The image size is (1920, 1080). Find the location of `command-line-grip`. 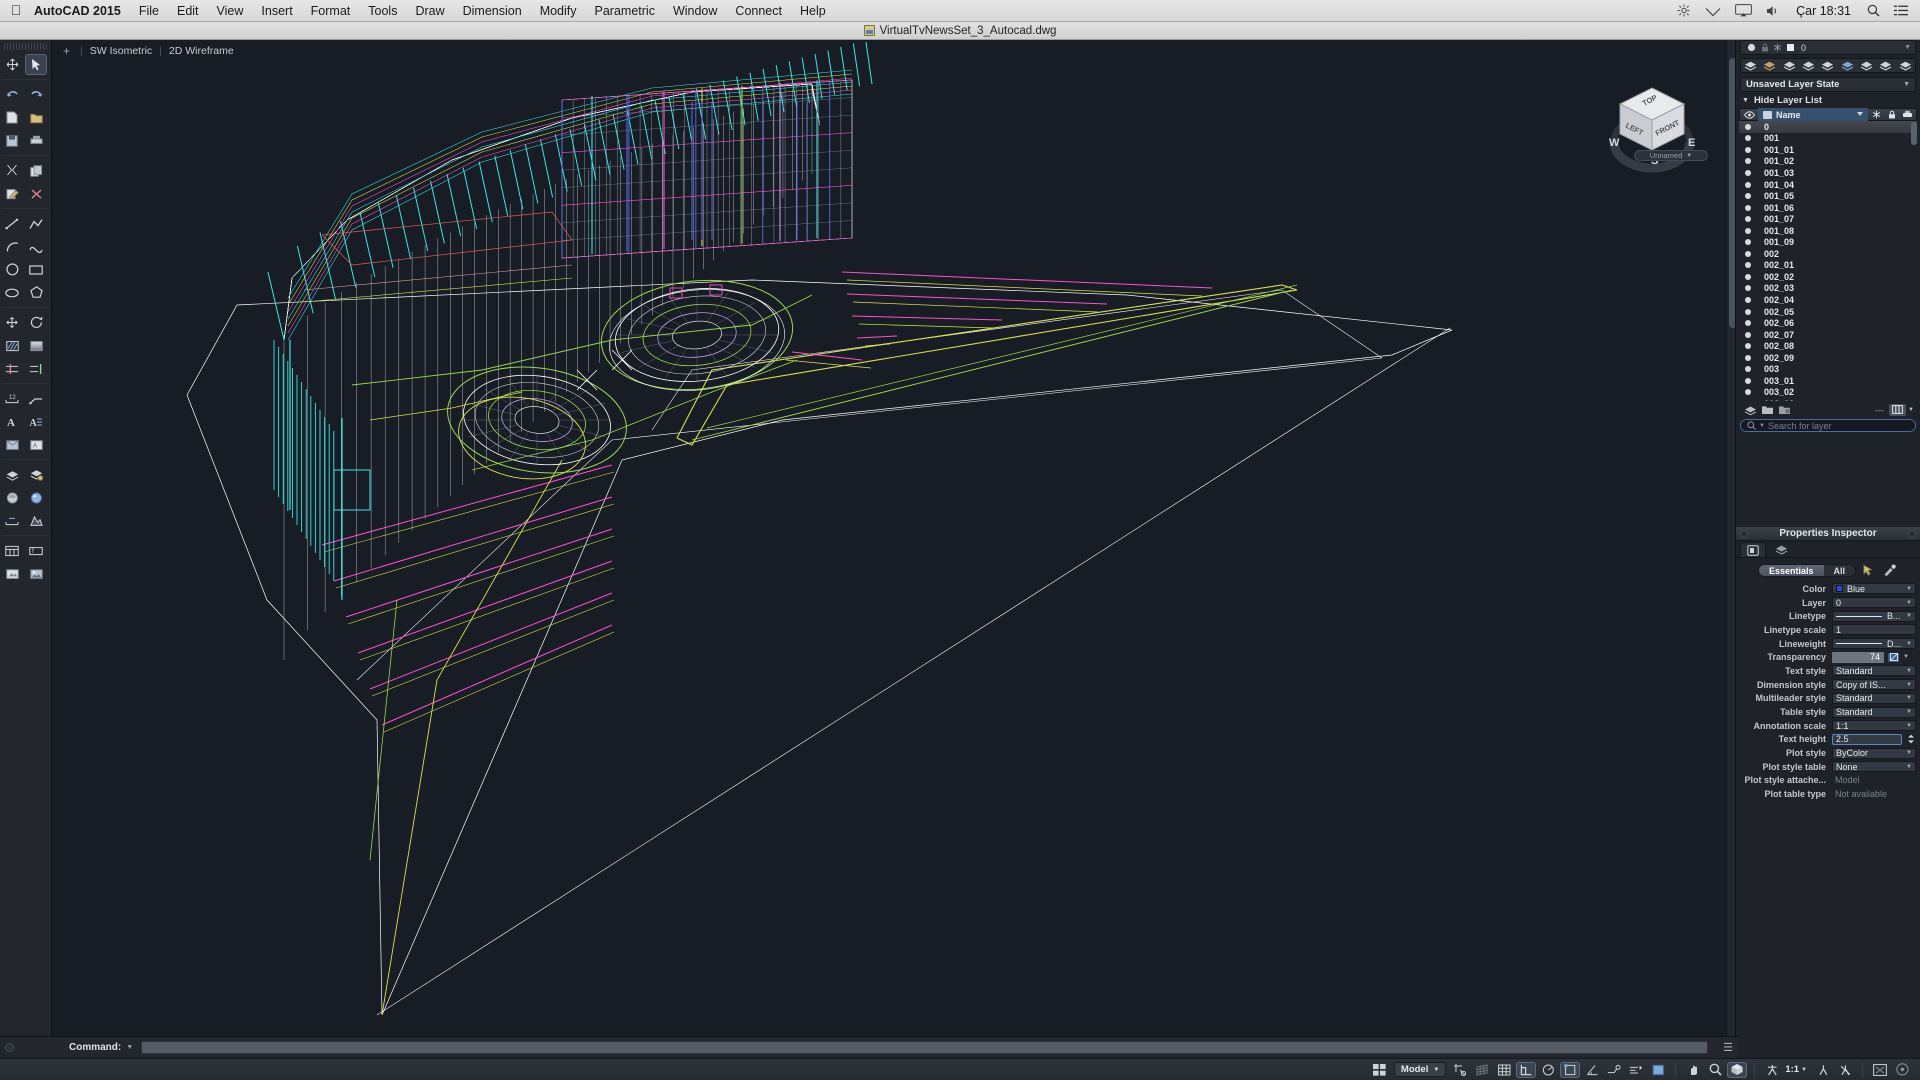

command-line-grip is located at coordinates (9, 1047).